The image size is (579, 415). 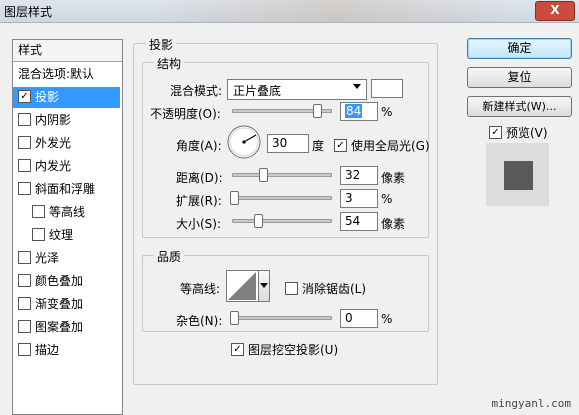 I want to click on opacity-unit: %, so click(x=387, y=112).